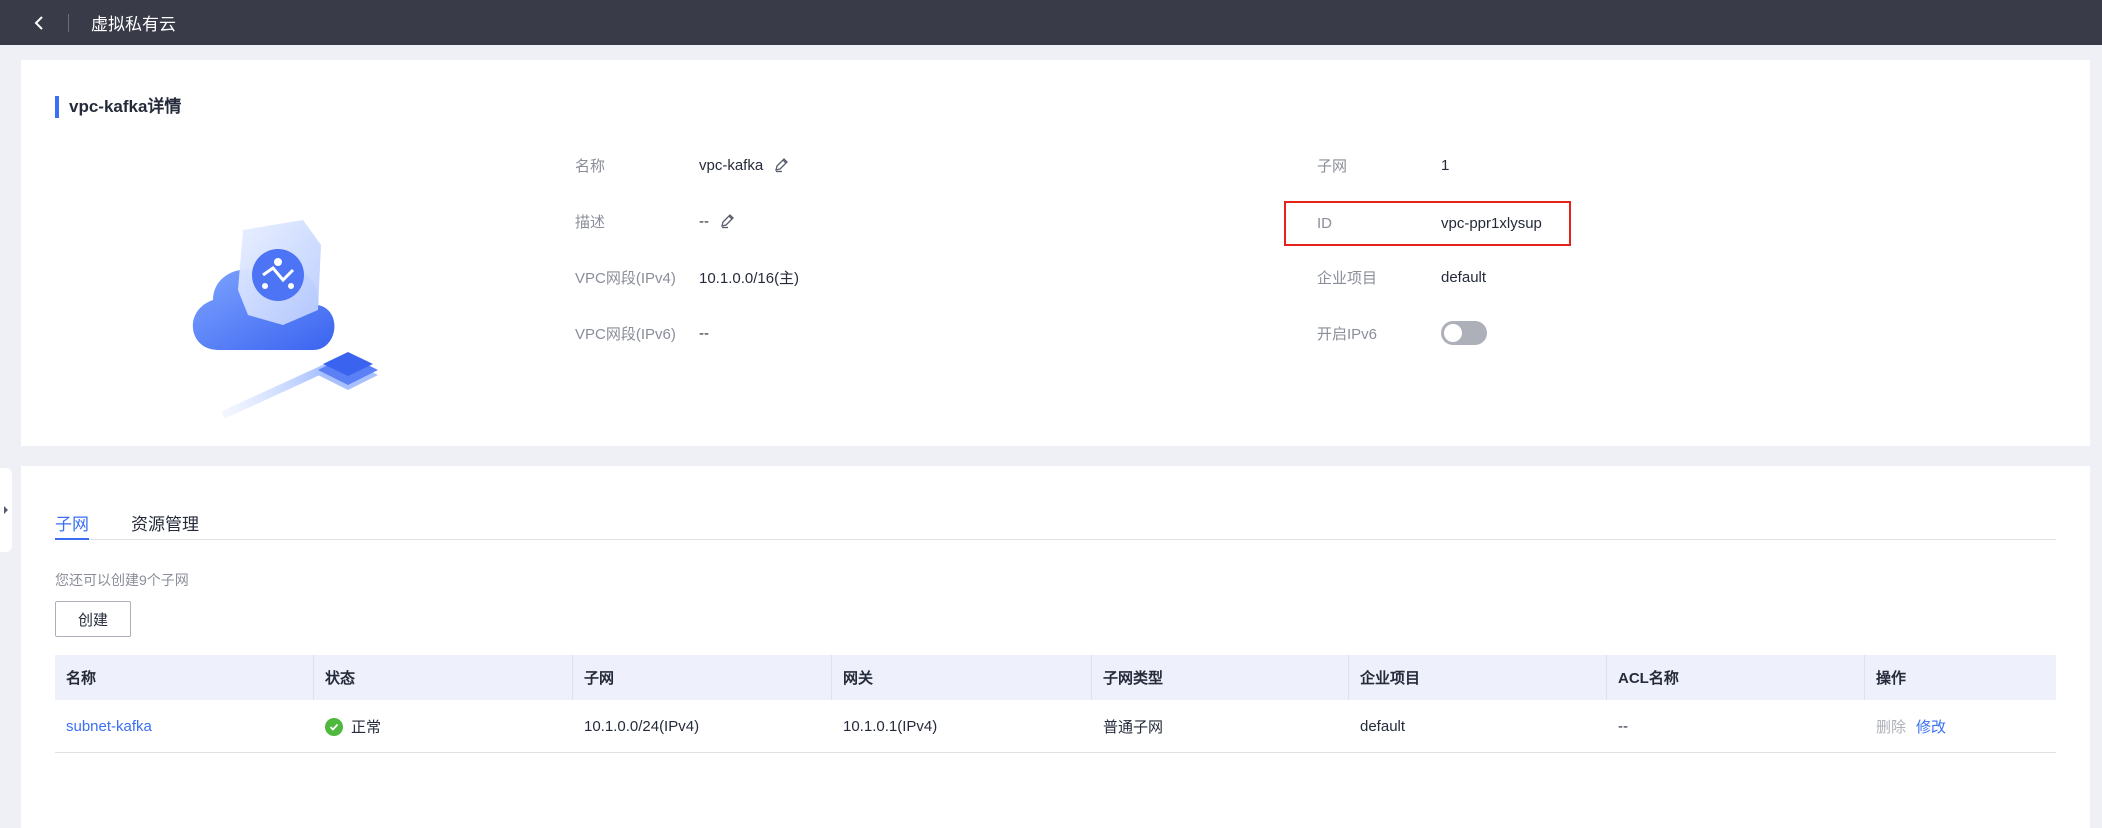  Describe the element at coordinates (1891, 726) in the screenshot. I see `delete-button: 删除` at that location.